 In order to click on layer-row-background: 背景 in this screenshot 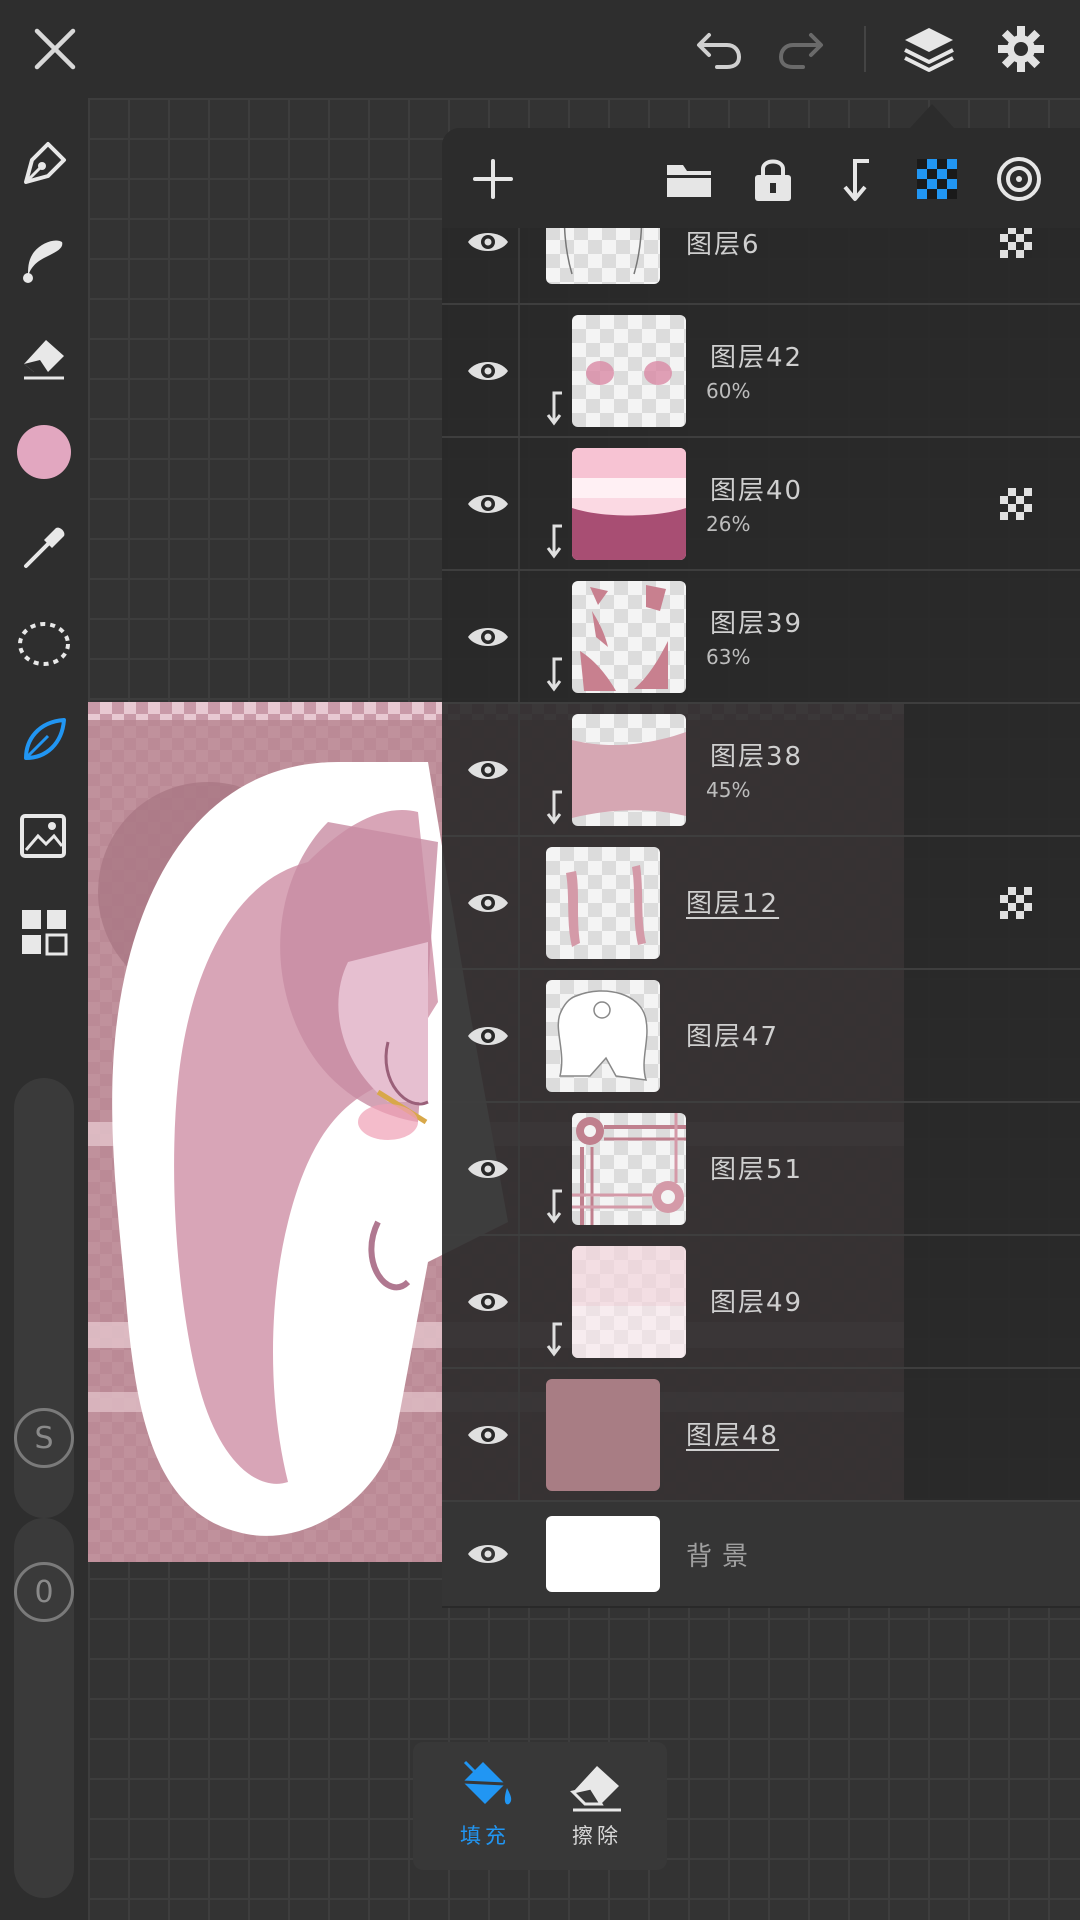, I will do `click(761, 1554)`.